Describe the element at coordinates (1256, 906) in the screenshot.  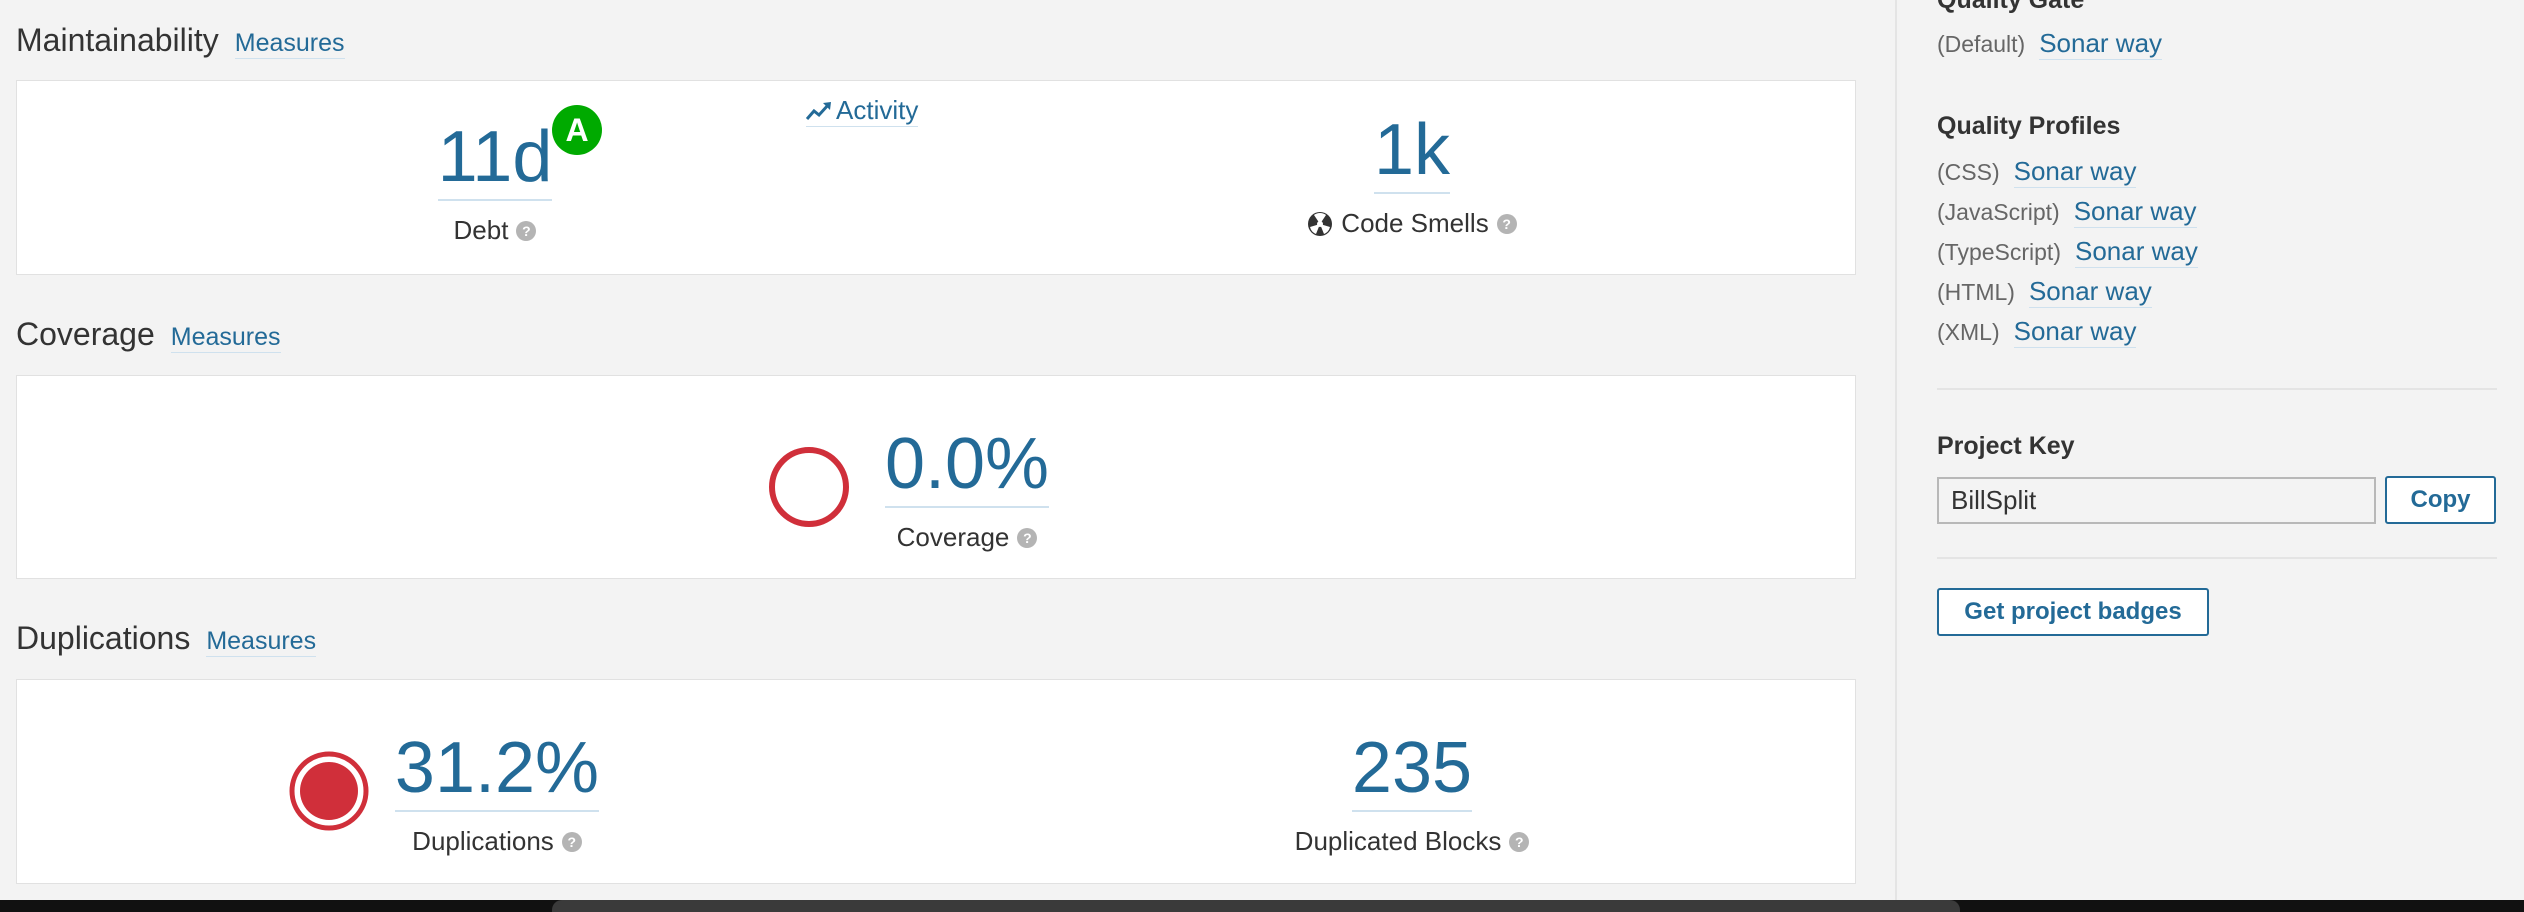
I see `os-dock` at that location.